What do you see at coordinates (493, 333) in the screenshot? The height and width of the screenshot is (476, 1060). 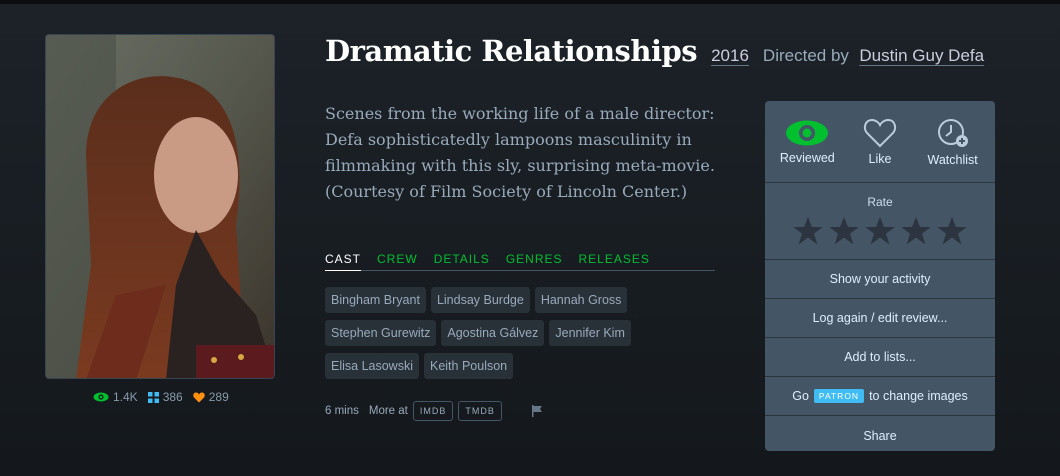 I see `cast-member: Agostina Gálvez` at bounding box center [493, 333].